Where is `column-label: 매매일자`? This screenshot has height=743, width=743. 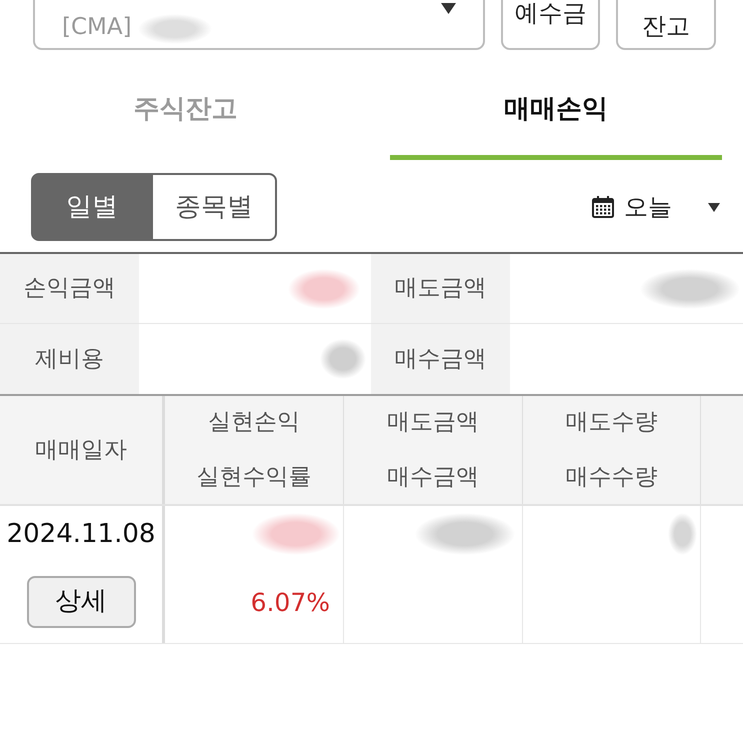
column-label: 매매일자 is located at coordinates (81, 450).